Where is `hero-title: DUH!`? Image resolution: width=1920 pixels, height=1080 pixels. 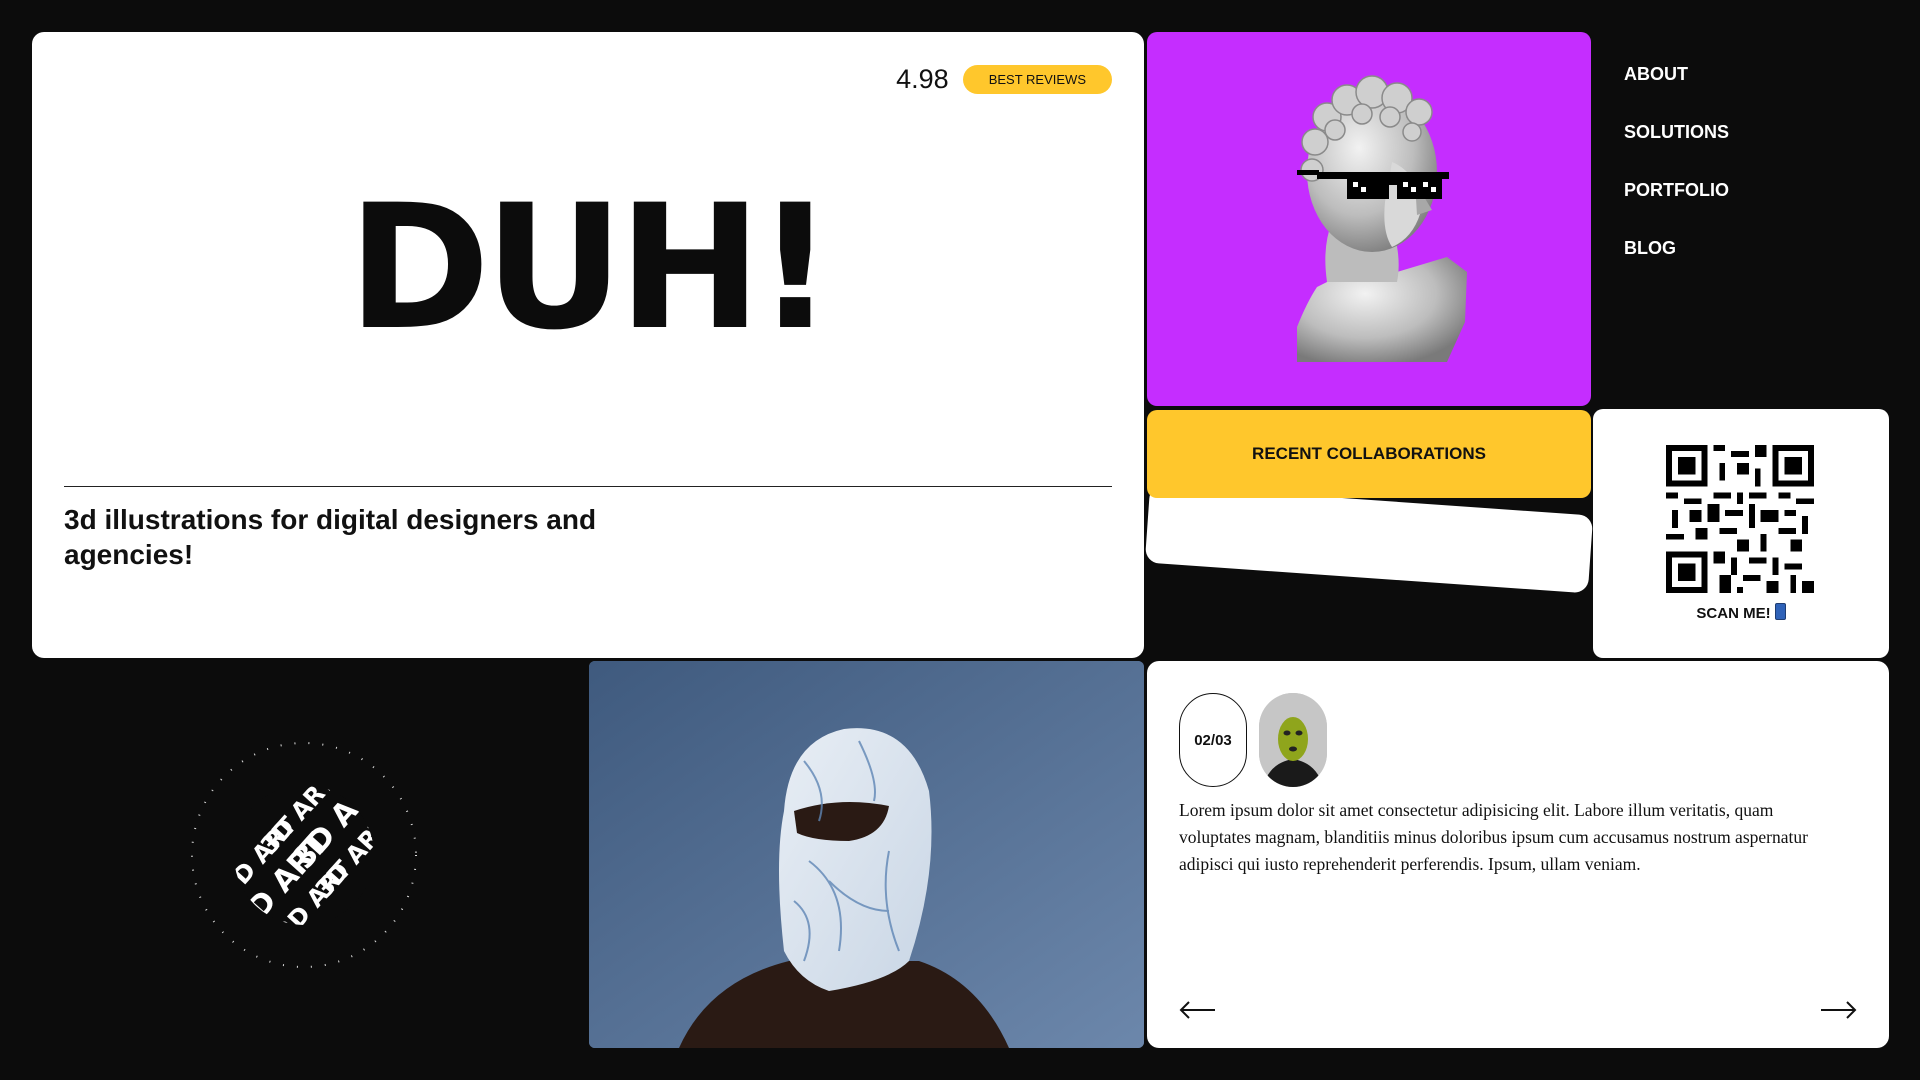 hero-title: DUH! is located at coordinates (591, 267).